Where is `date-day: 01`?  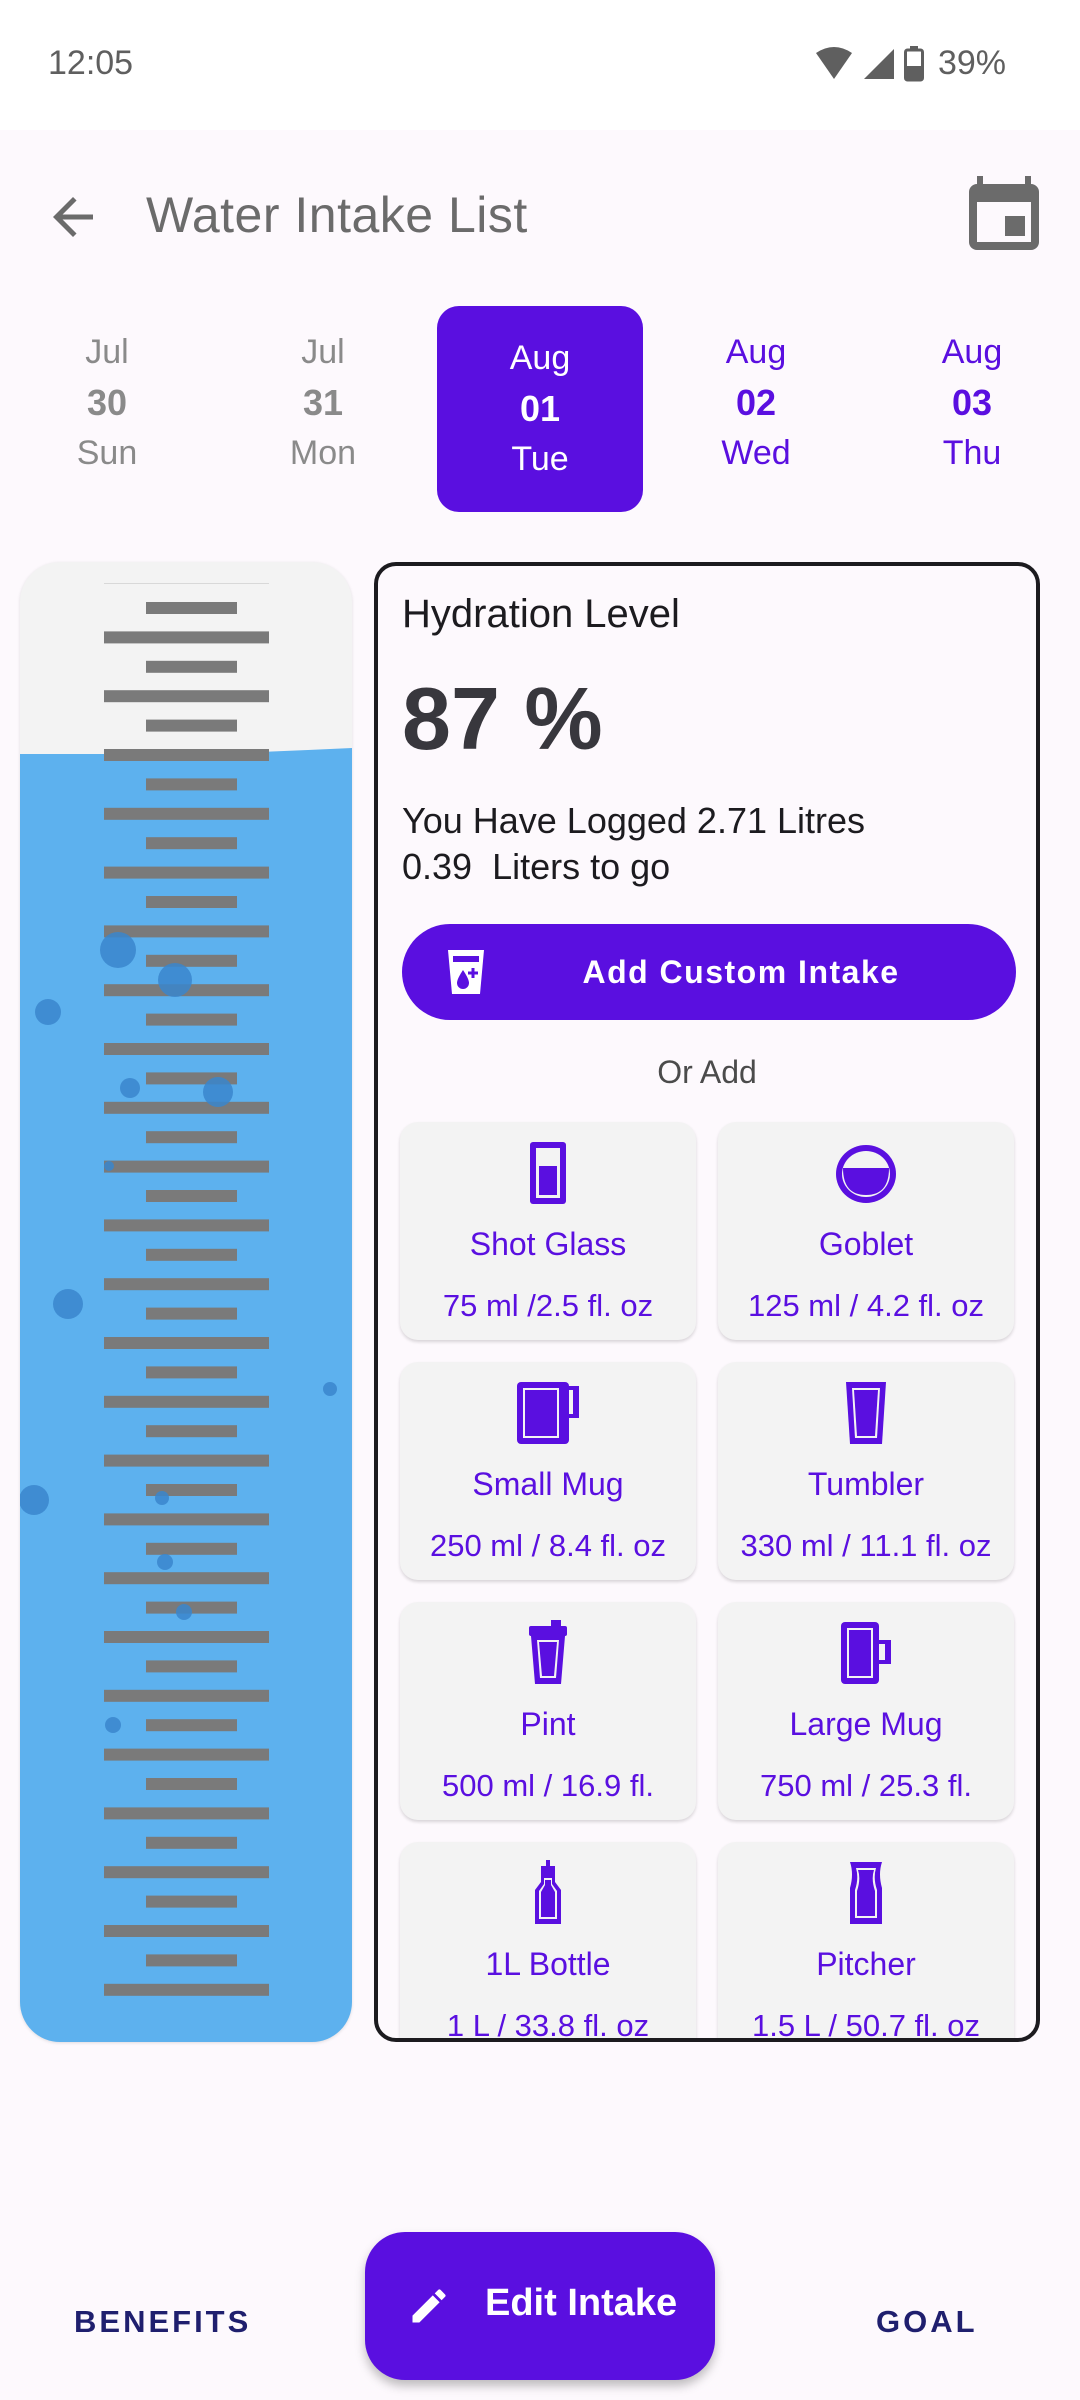
date-day: 01 is located at coordinates (540, 408).